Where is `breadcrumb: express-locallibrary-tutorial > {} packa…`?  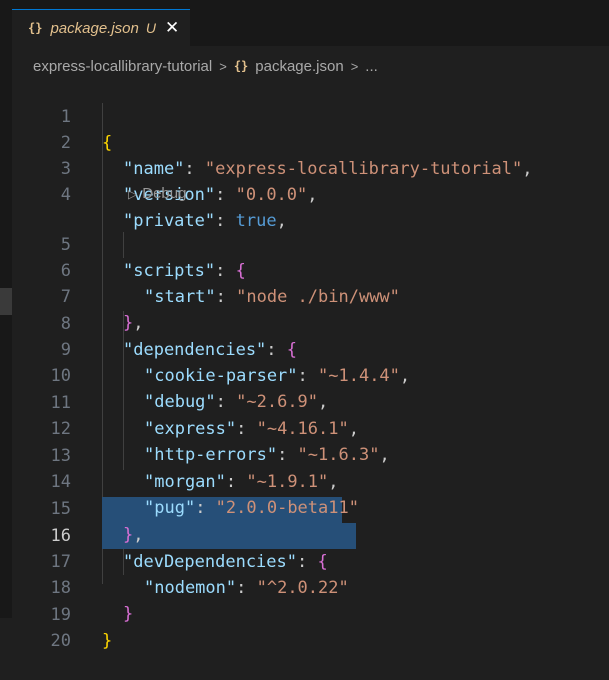 breadcrumb: express-locallibrary-tutorial > {} packa… is located at coordinates (205, 66).